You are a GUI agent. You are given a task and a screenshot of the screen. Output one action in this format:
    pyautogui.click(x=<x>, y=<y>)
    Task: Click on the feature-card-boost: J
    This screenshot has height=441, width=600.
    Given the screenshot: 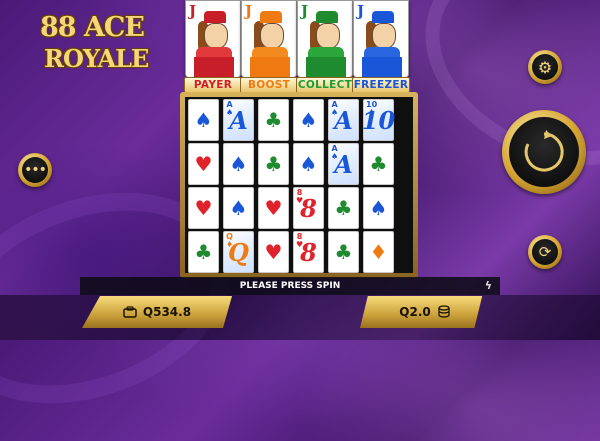 What is the action you would take?
    pyautogui.click(x=269, y=39)
    